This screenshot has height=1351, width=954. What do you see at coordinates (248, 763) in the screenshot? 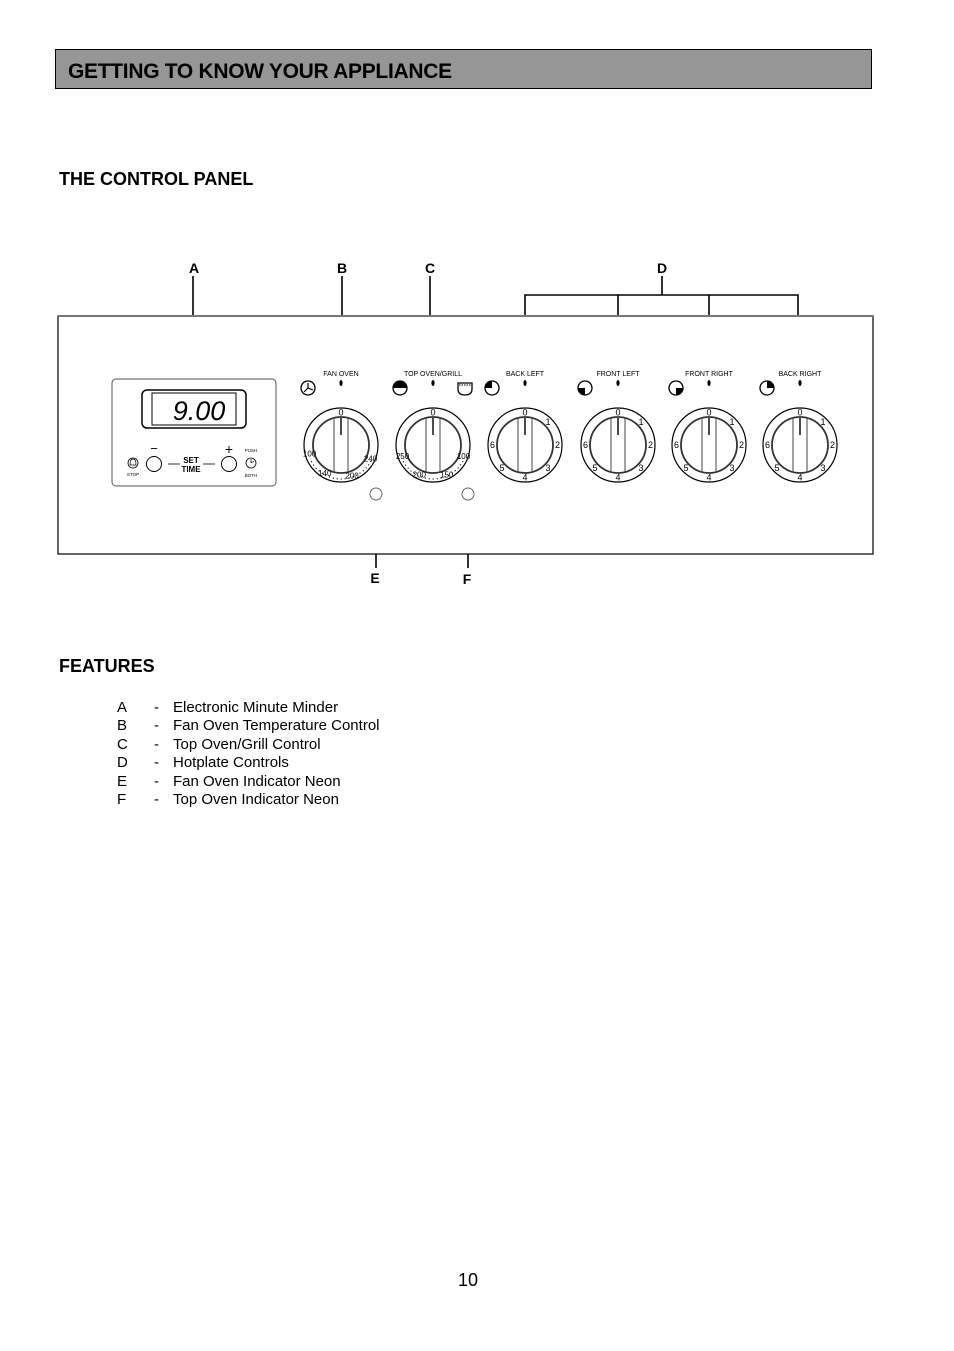
I see `feature-item: D - Hotplate Controls` at bounding box center [248, 763].